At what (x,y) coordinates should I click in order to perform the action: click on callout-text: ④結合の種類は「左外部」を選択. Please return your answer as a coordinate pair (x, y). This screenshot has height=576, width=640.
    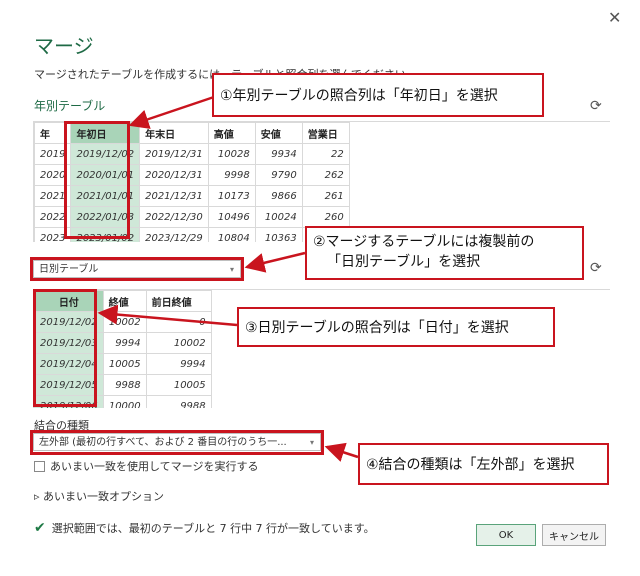
    Looking at the image, I should click on (470, 465).